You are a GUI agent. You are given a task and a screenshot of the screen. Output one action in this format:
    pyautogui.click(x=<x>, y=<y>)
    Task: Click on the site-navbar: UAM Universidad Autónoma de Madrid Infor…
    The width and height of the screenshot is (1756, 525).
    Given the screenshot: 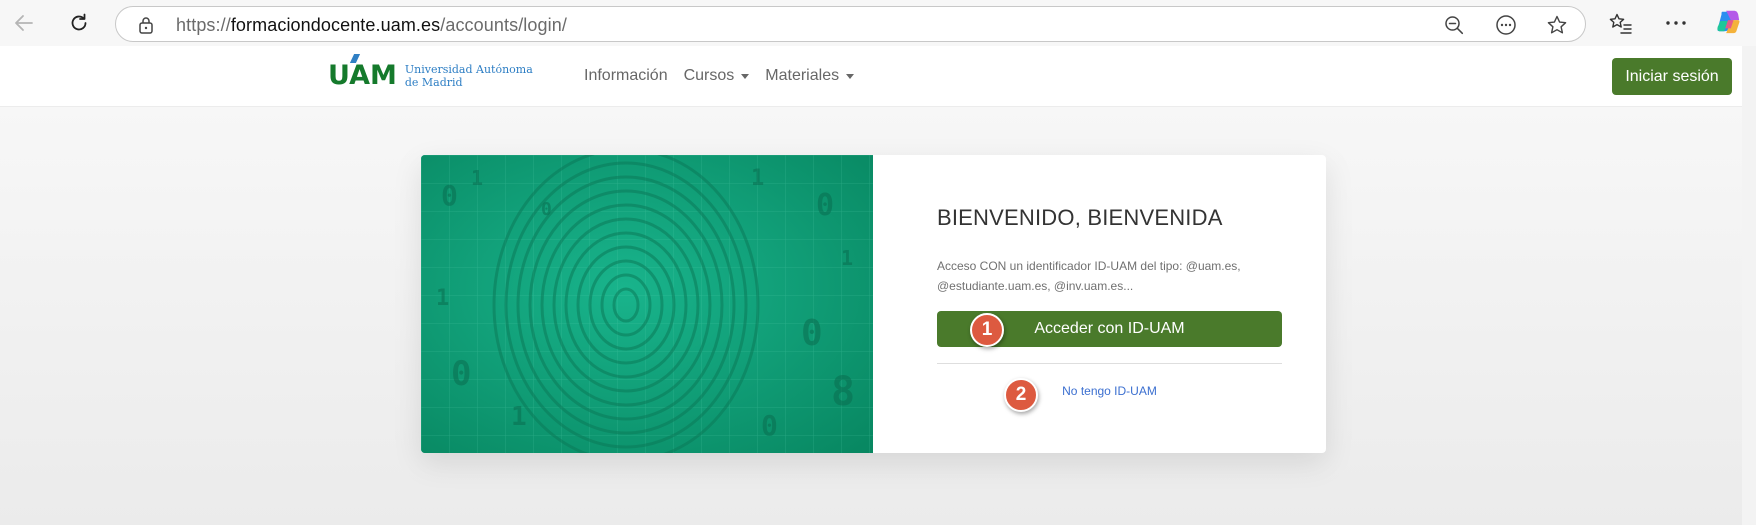 What is the action you would take?
    pyautogui.click(x=871, y=76)
    